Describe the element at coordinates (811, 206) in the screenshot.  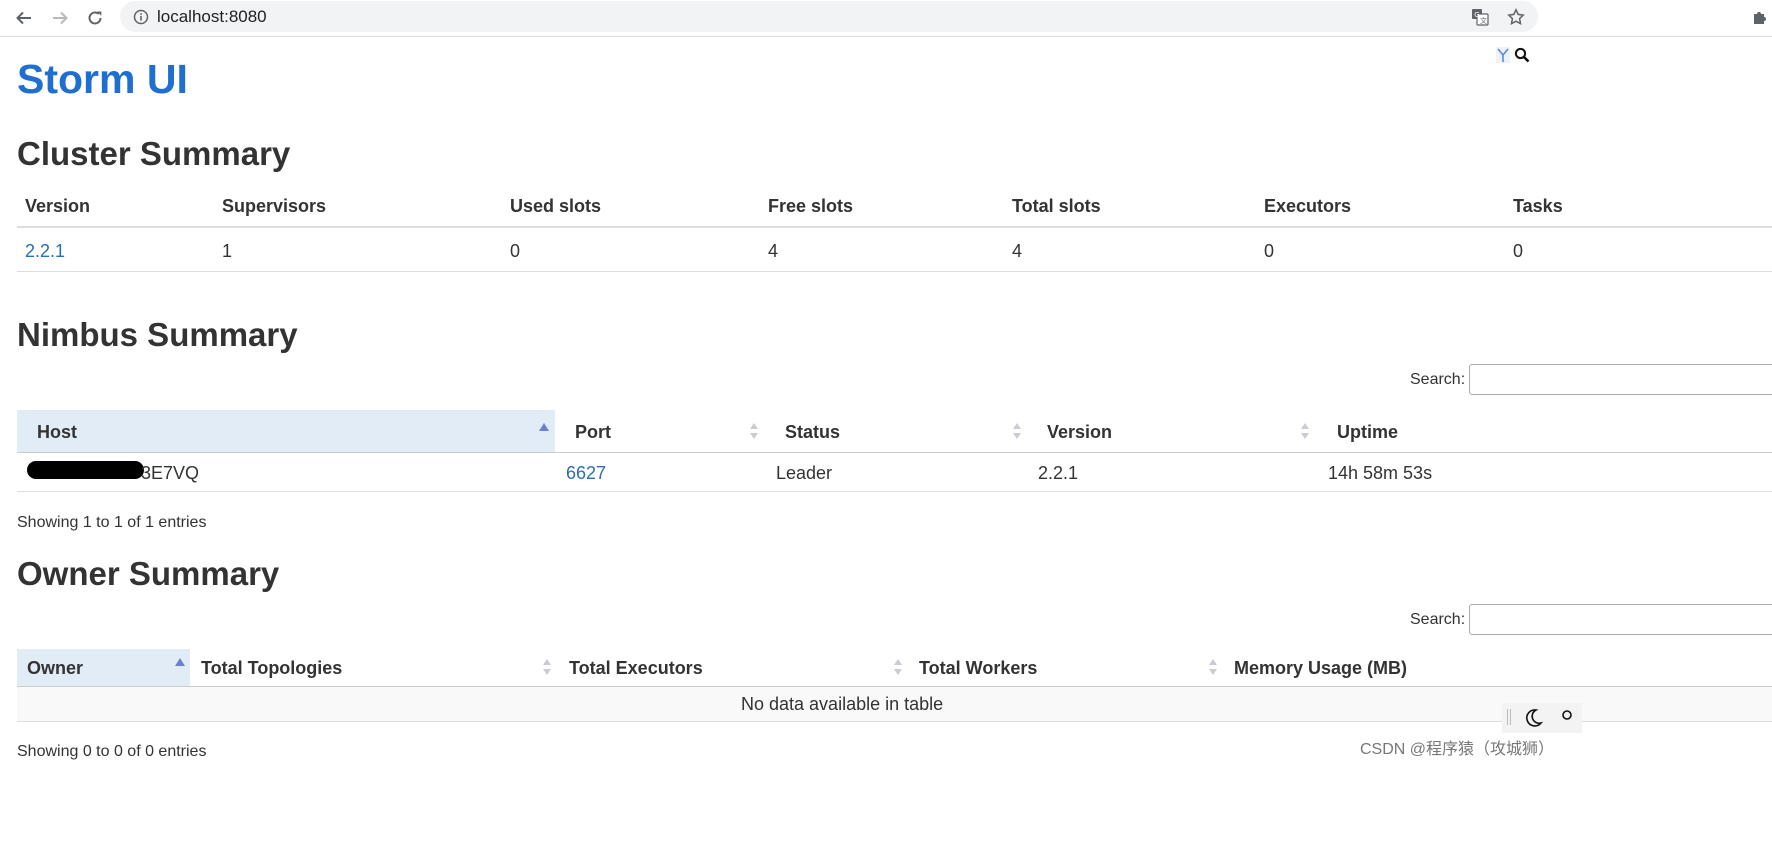
I see `cluster-header-free-slots: Free slots` at that location.